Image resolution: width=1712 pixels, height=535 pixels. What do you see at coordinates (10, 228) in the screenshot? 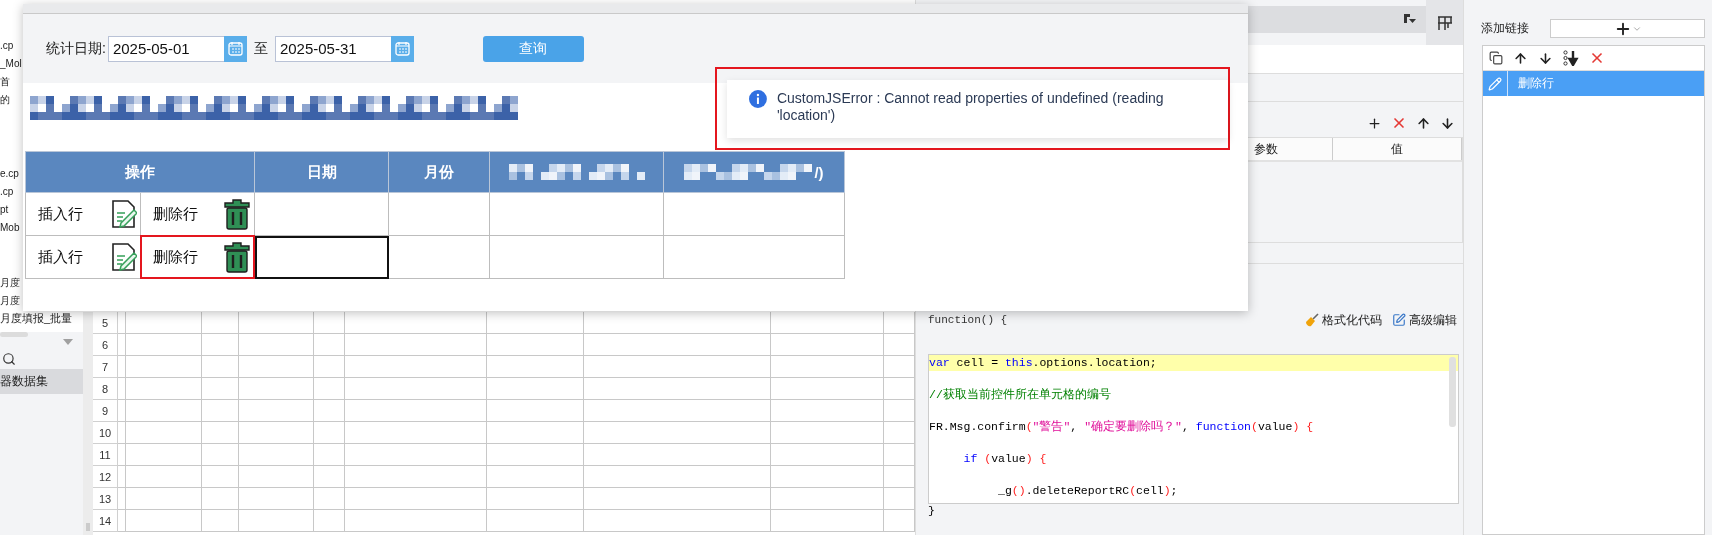
I see `file-item: Mob` at bounding box center [10, 228].